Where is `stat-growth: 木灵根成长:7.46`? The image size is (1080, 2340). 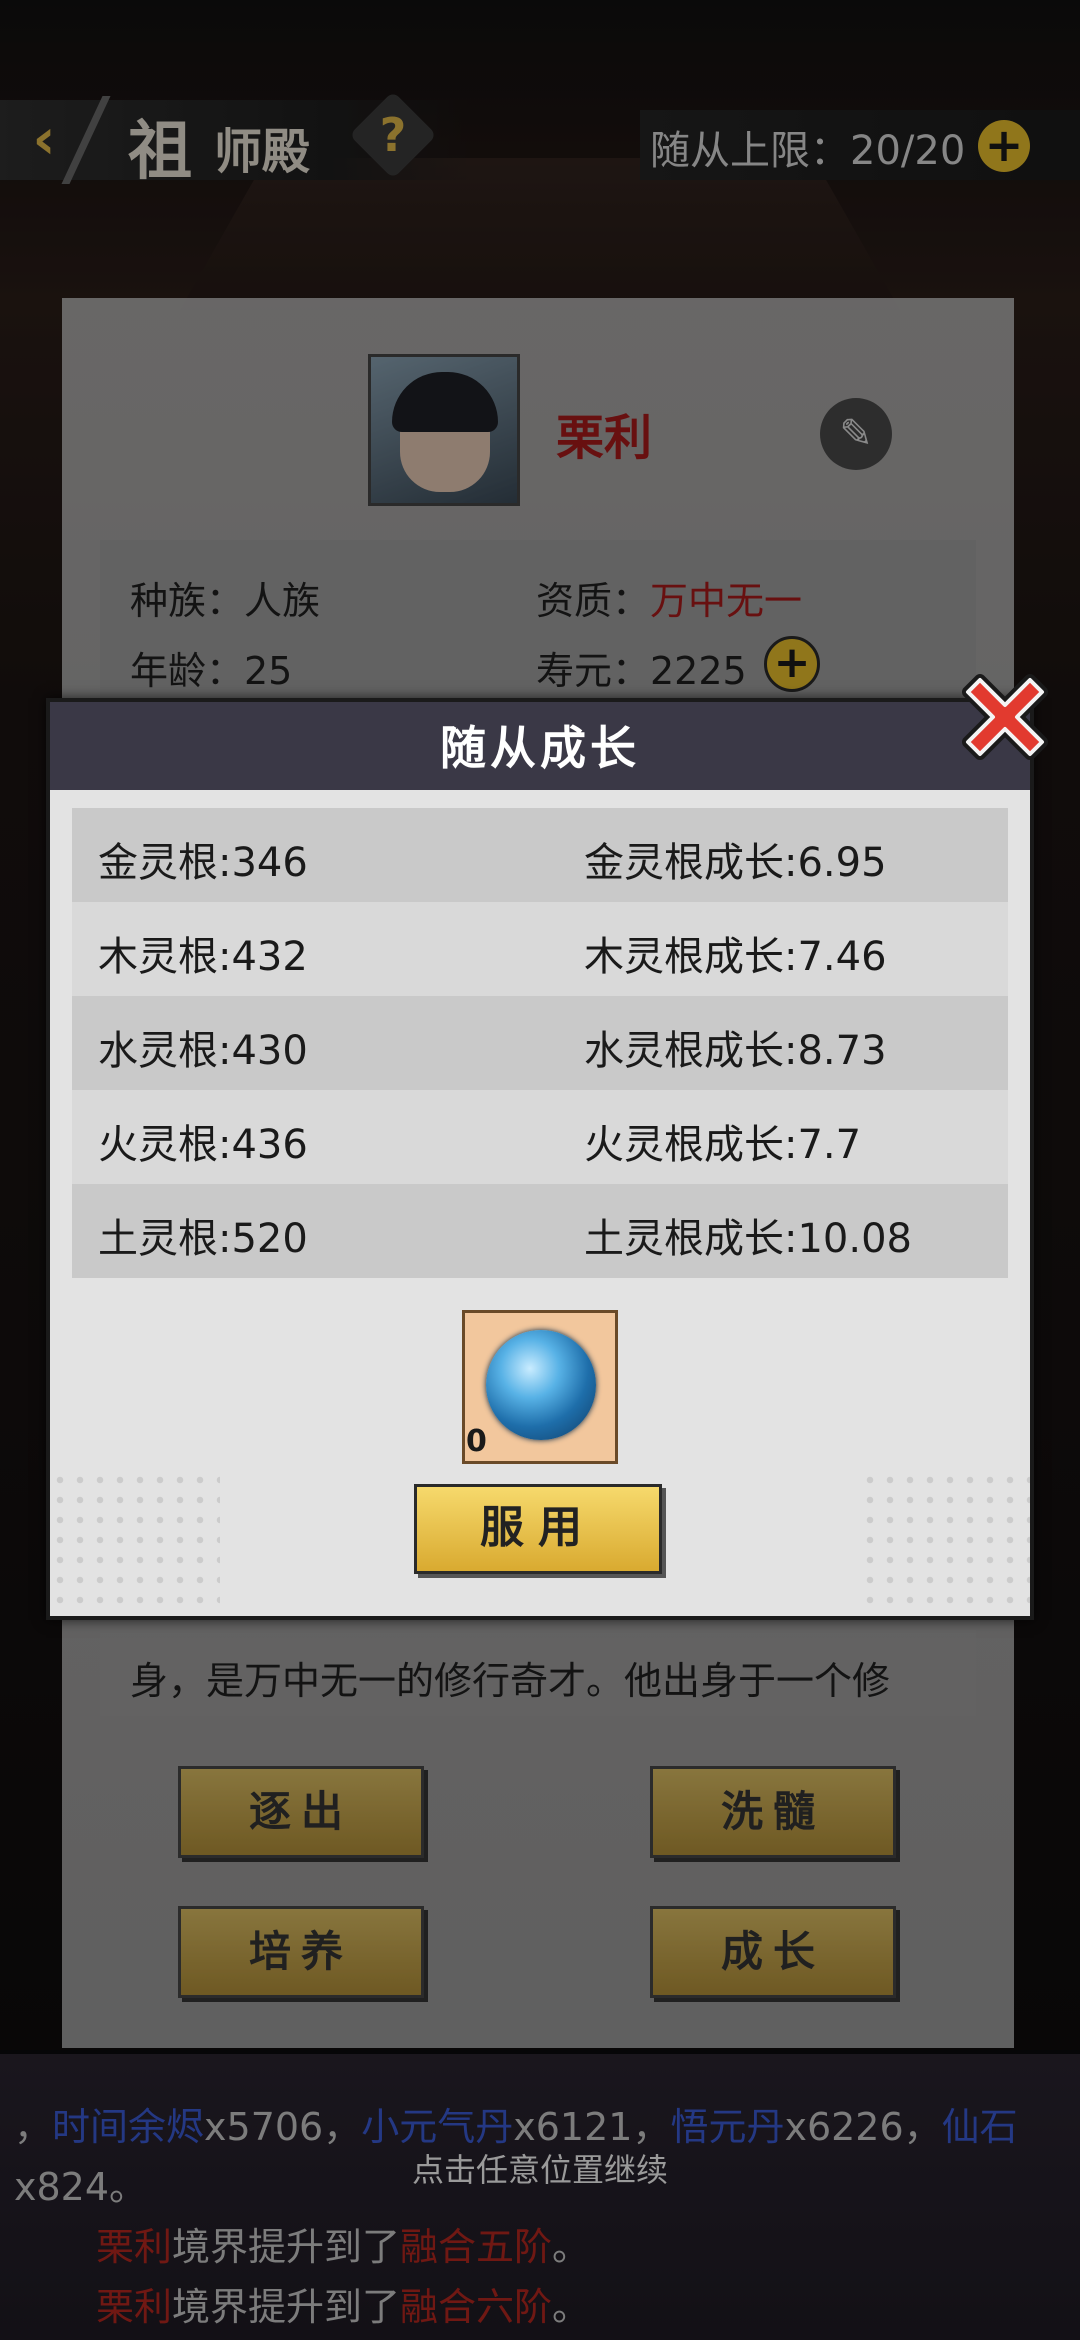
stat-growth: 木灵根成长:7.46 is located at coordinates (735, 957).